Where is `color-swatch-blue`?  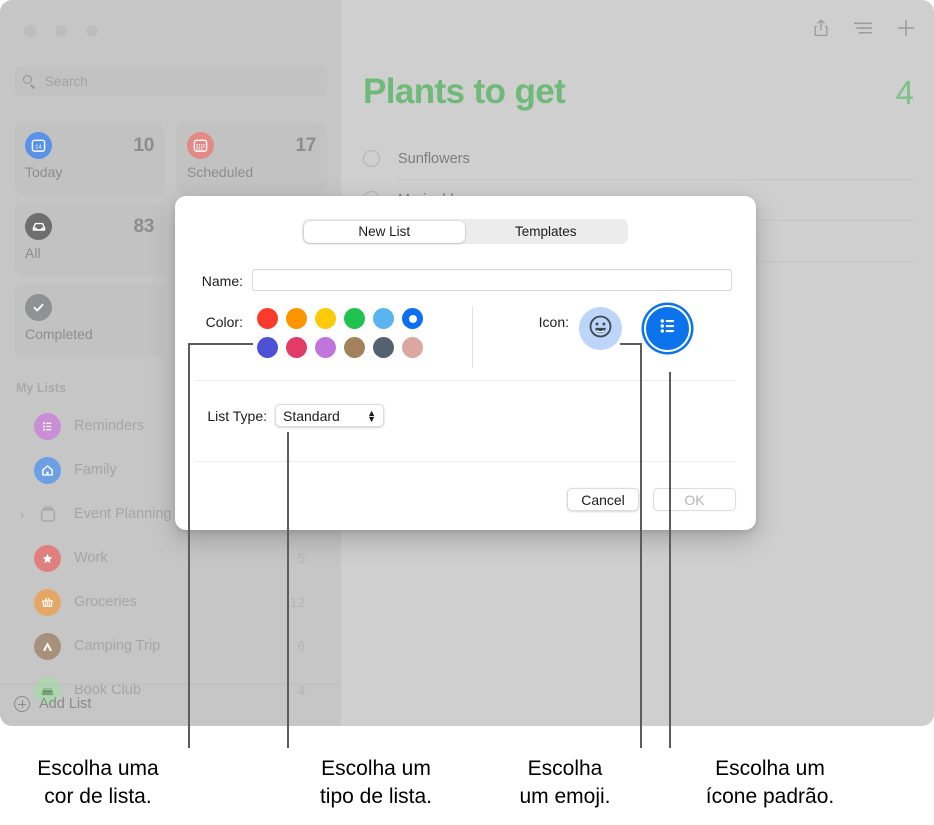
color-swatch-blue is located at coordinates (412, 318).